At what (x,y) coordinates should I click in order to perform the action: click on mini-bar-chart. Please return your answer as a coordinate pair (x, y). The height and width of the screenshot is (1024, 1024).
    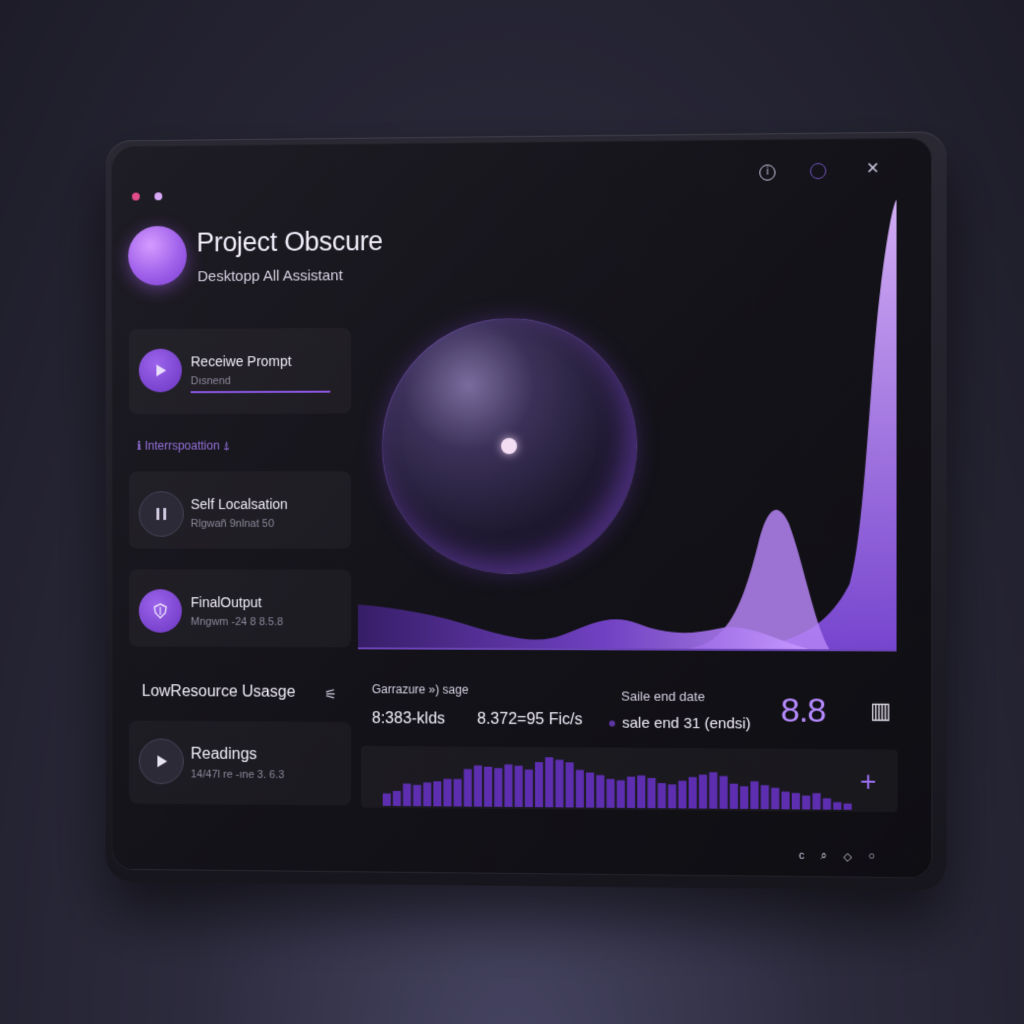
    Looking at the image, I should click on (629, 779).